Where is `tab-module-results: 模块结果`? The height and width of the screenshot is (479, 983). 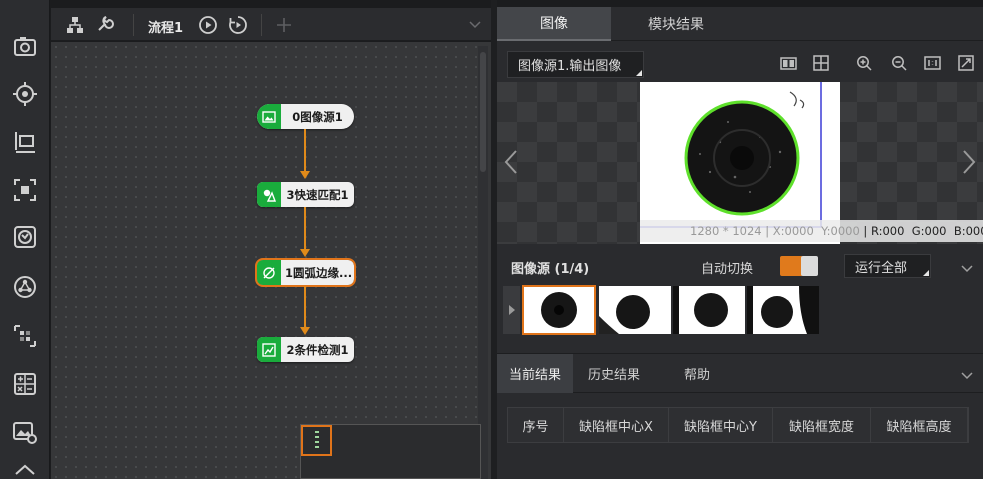
tab-module-results: 模块结果 is located at coordinates (676, 24).